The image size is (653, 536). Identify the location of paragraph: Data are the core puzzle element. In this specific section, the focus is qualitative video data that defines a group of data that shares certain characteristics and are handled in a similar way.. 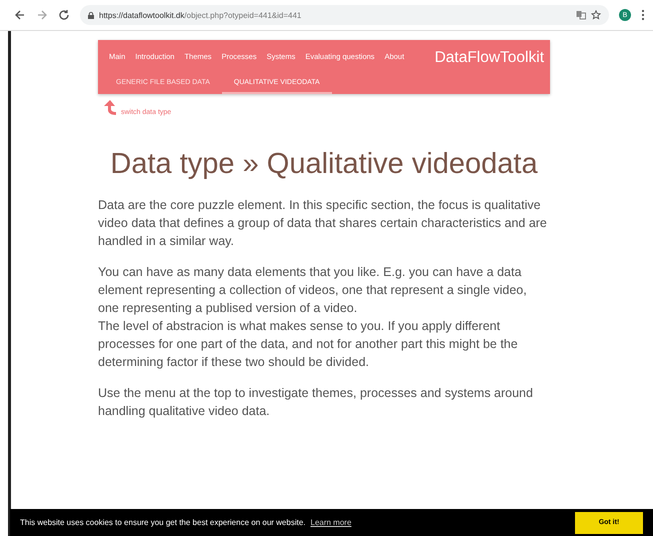
(323, 223).